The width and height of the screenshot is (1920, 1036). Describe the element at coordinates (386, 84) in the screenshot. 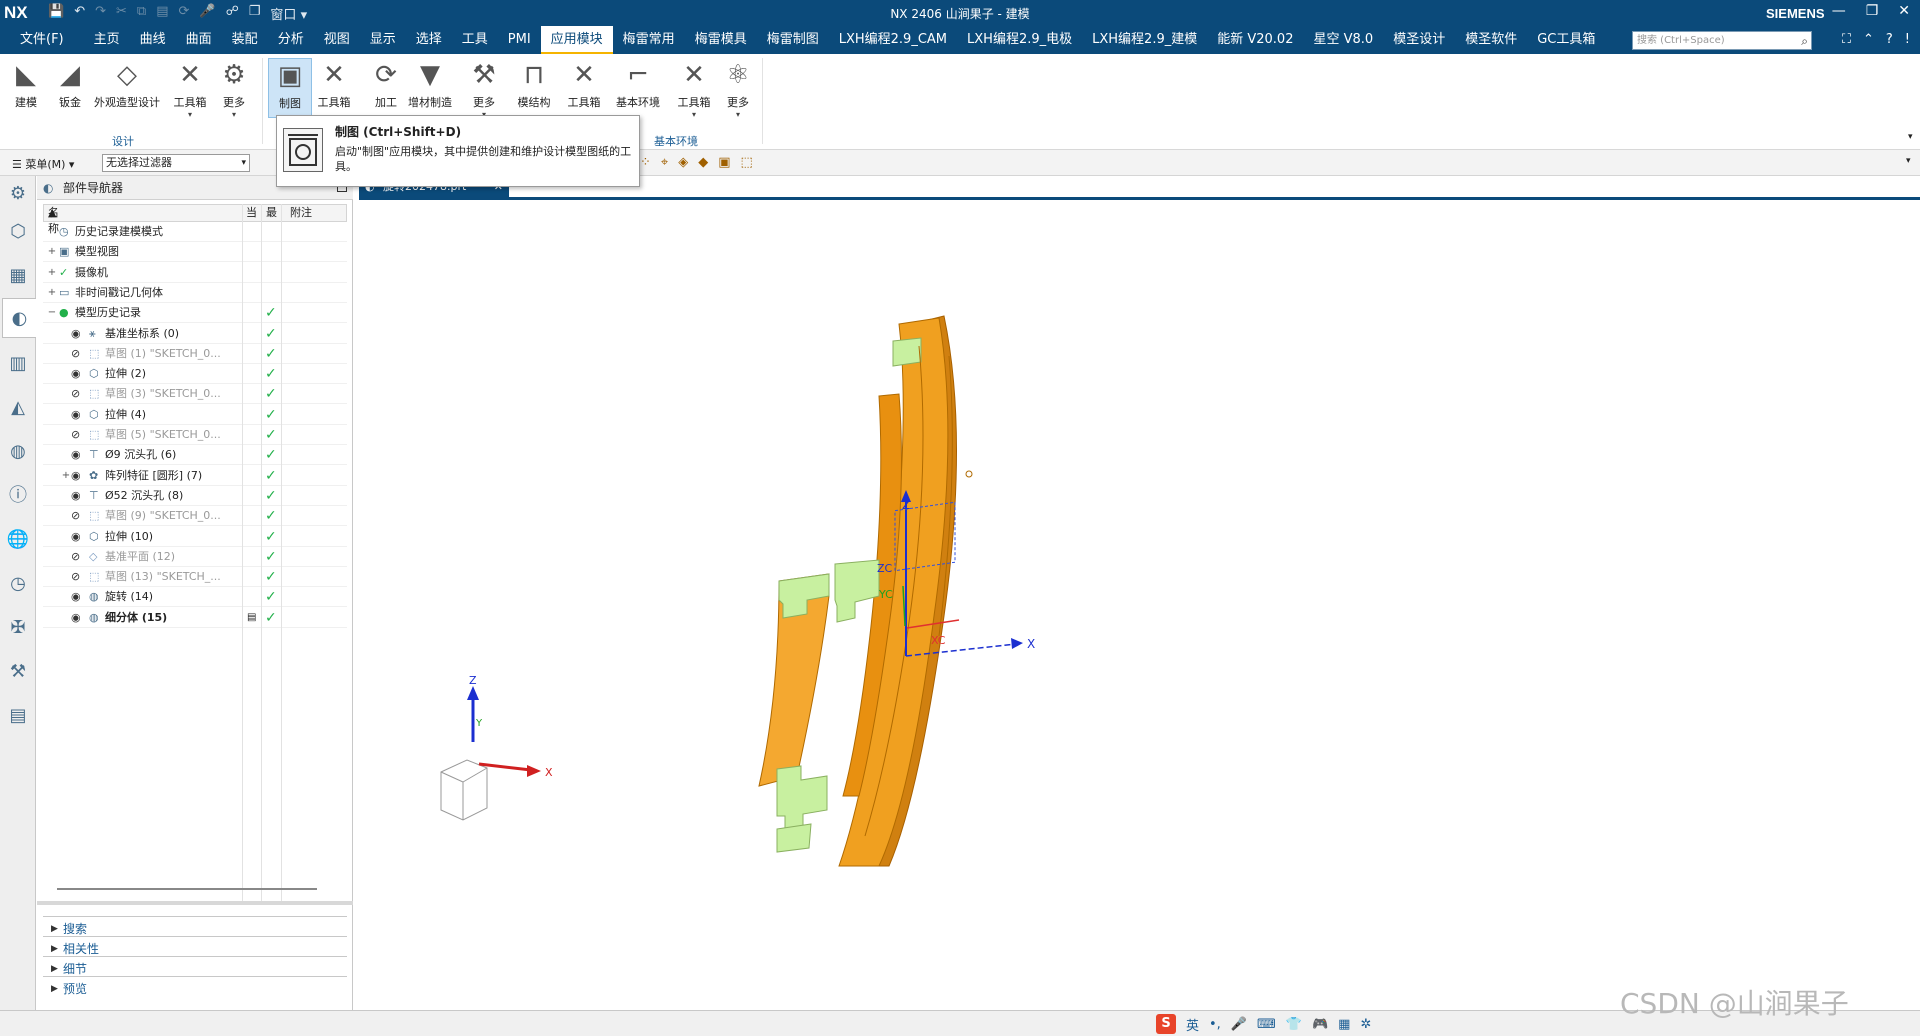

I see `ribbon-button-7: ⟳ 加工` at that location.